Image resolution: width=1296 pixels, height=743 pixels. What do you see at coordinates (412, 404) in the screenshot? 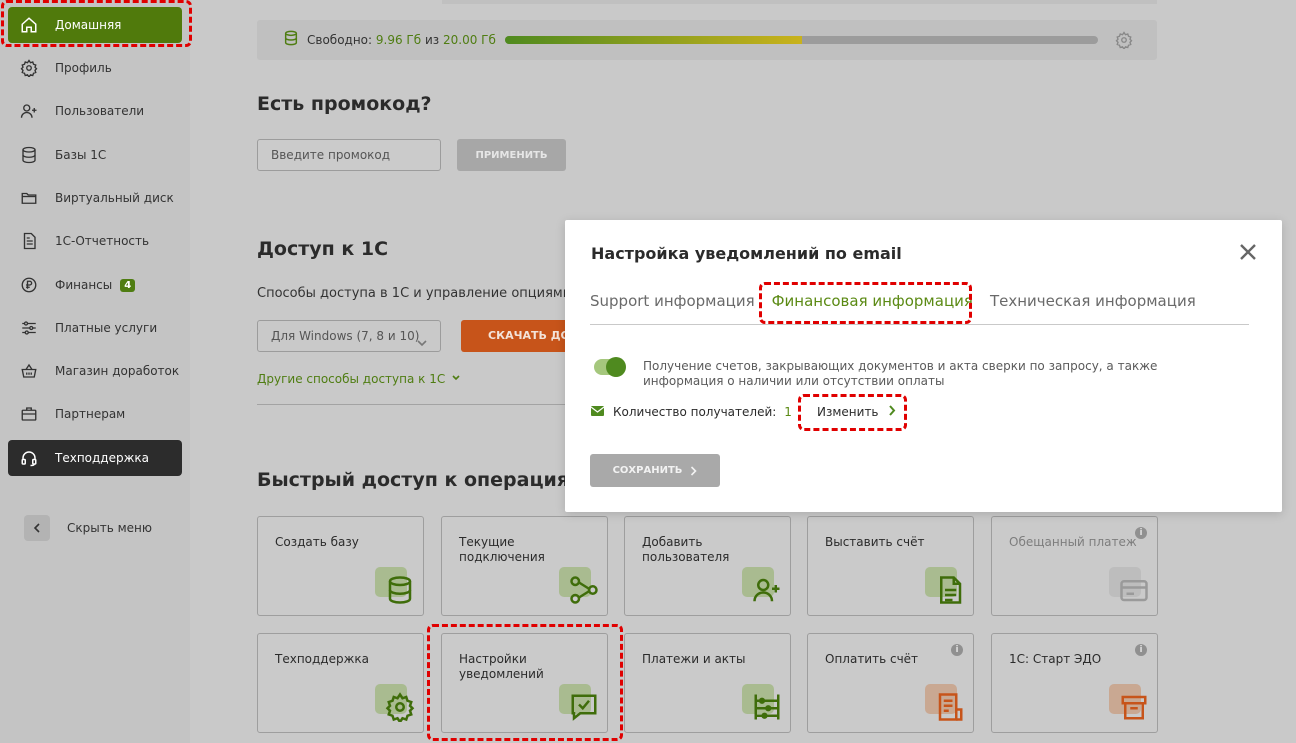
I see `divider` at bounding box center [412, 404].